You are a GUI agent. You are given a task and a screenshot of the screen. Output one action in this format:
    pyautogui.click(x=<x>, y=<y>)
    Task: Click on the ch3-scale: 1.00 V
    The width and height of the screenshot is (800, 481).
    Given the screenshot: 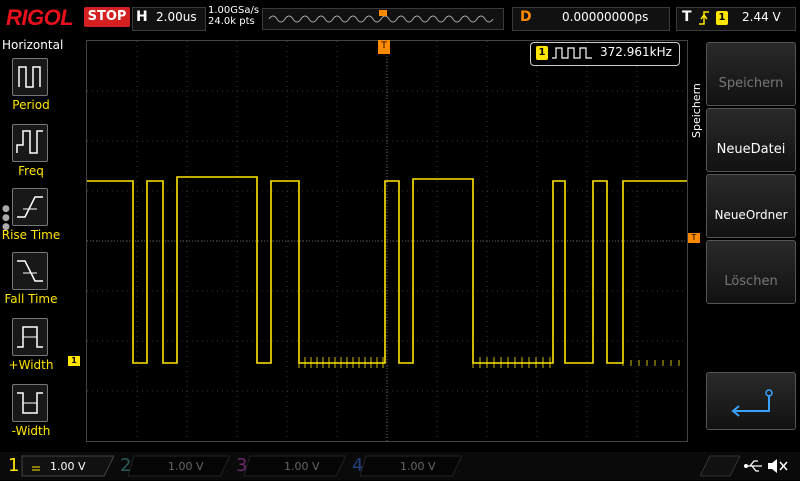 What is the action you would take?
    pyautogui.click(x=302, y=466)
    